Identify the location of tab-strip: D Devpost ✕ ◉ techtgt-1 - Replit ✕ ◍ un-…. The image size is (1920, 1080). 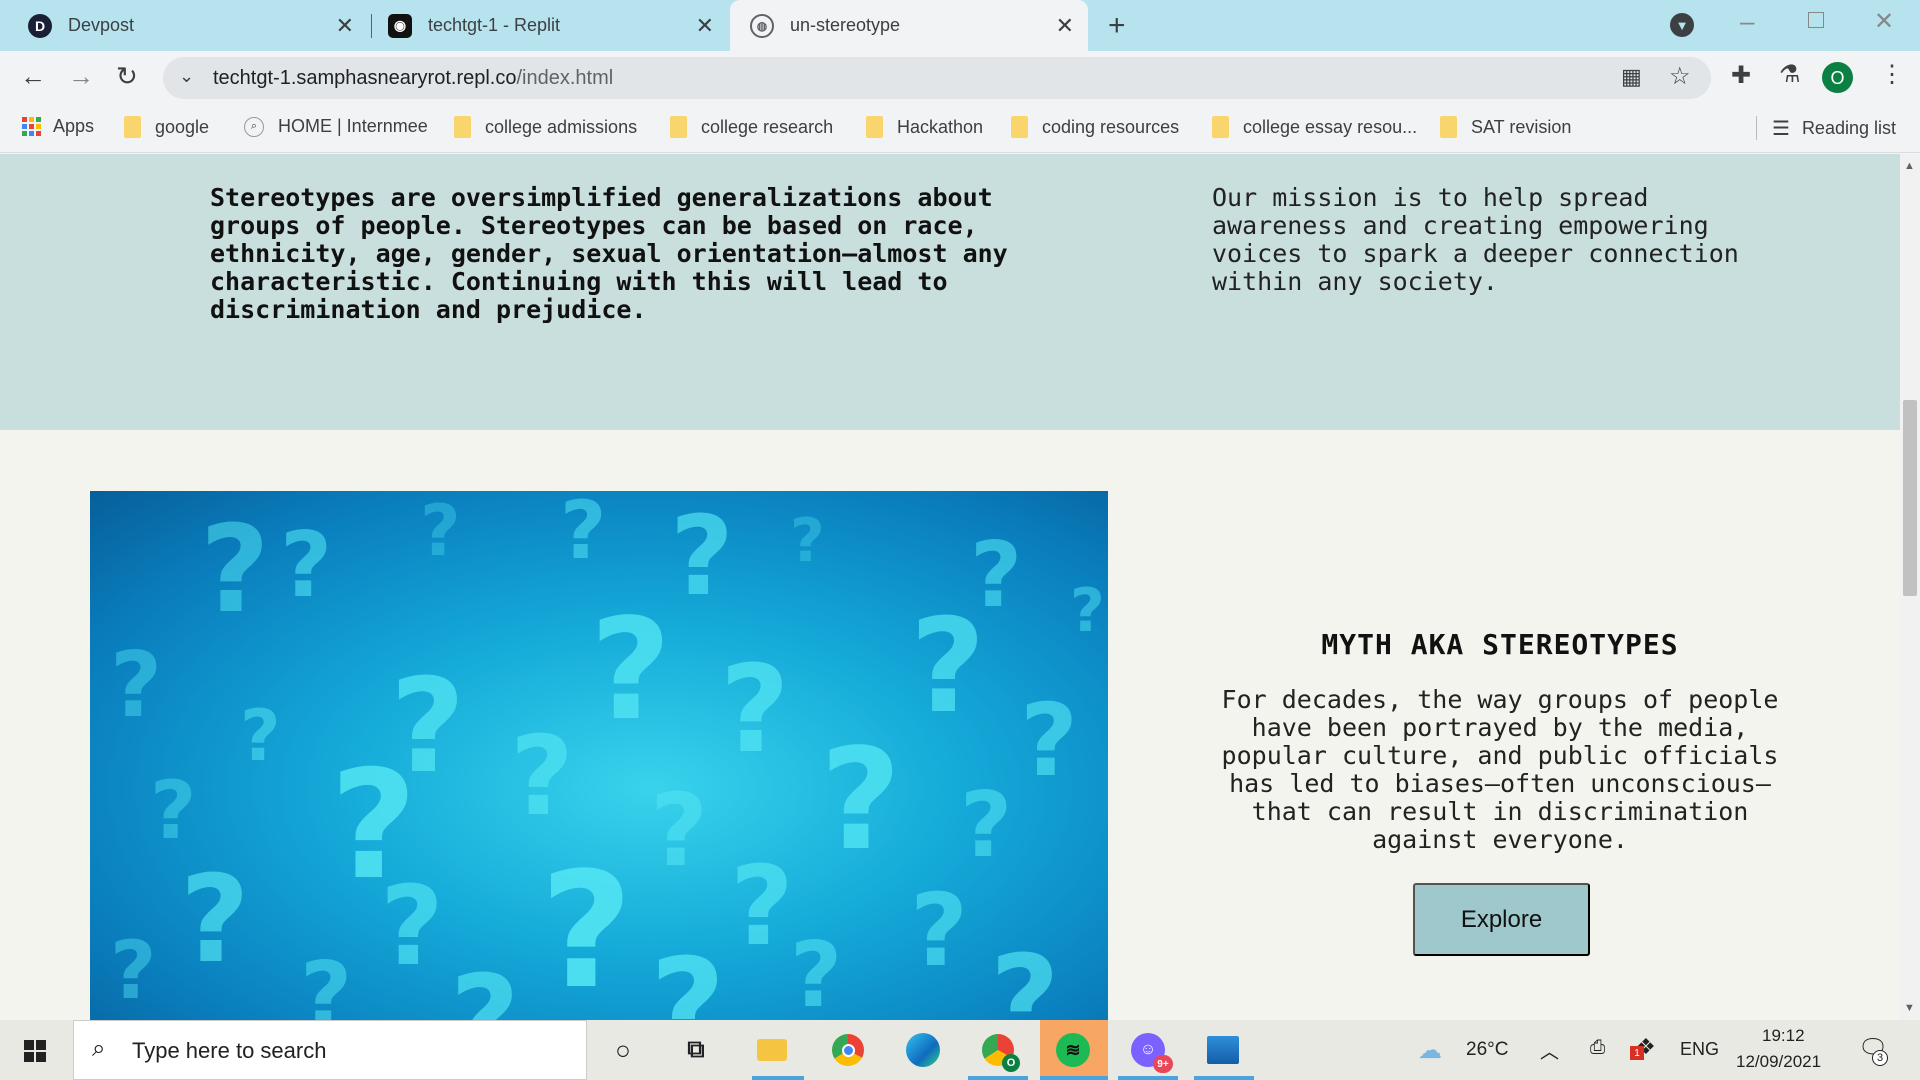
(960, 25).